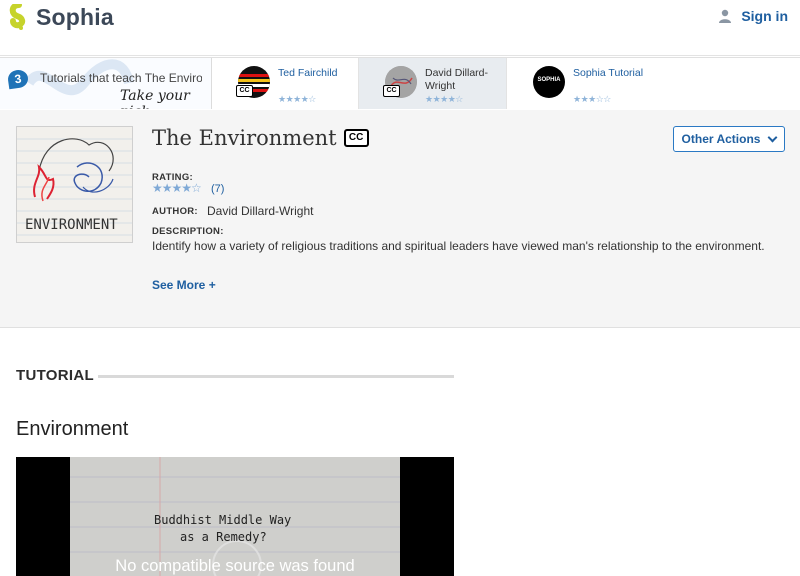 Image resolution: width=800 pixels, height=576 pixels. I want to click on tutorial-author: David Dillard-Wright, so click(461, 80).